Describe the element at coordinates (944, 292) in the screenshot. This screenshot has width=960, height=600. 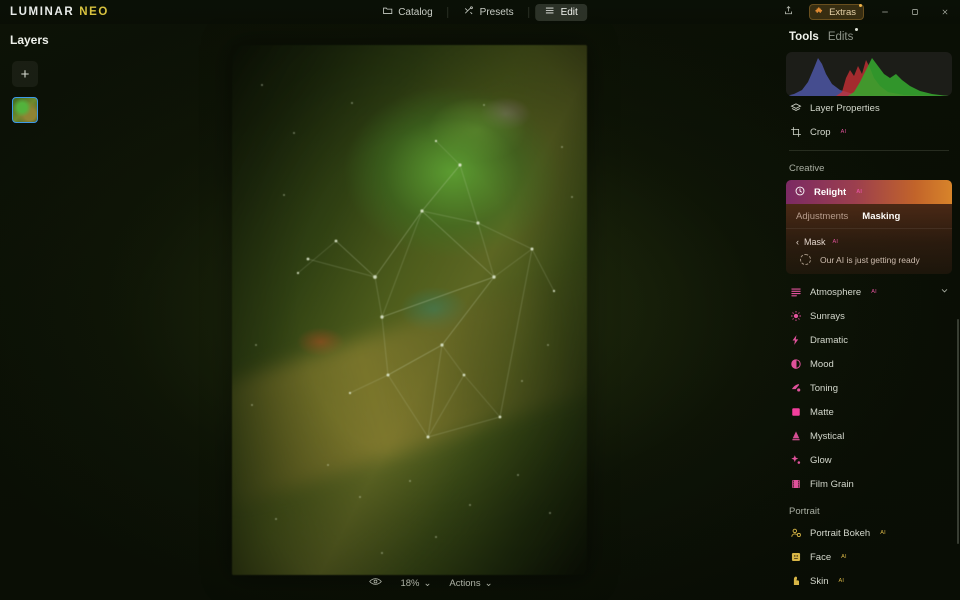
I see `chevron-down-icon` at that location.